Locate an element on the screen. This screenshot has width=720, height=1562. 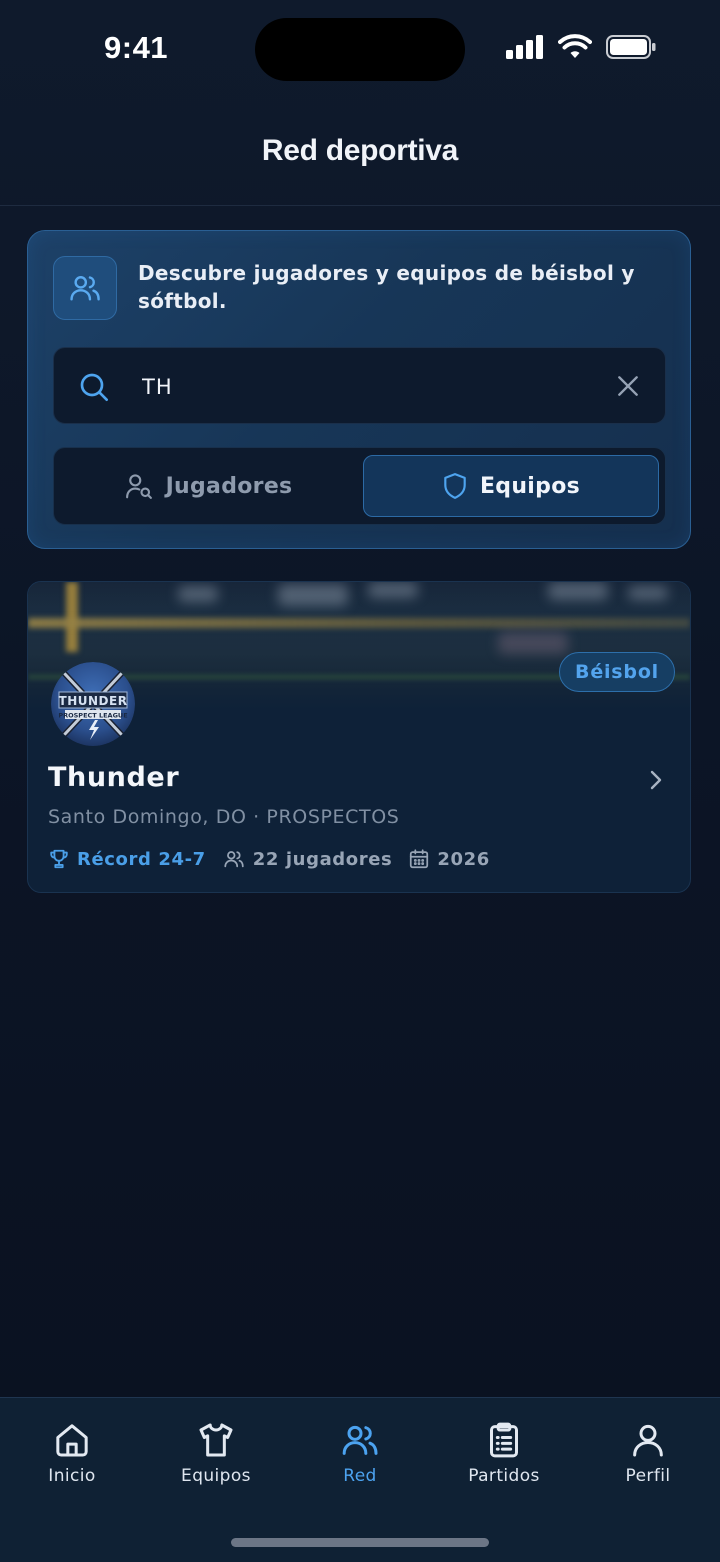
team-meta: Récord 24-7 22 jugadores 2026 is located at coordinates (277, 859).